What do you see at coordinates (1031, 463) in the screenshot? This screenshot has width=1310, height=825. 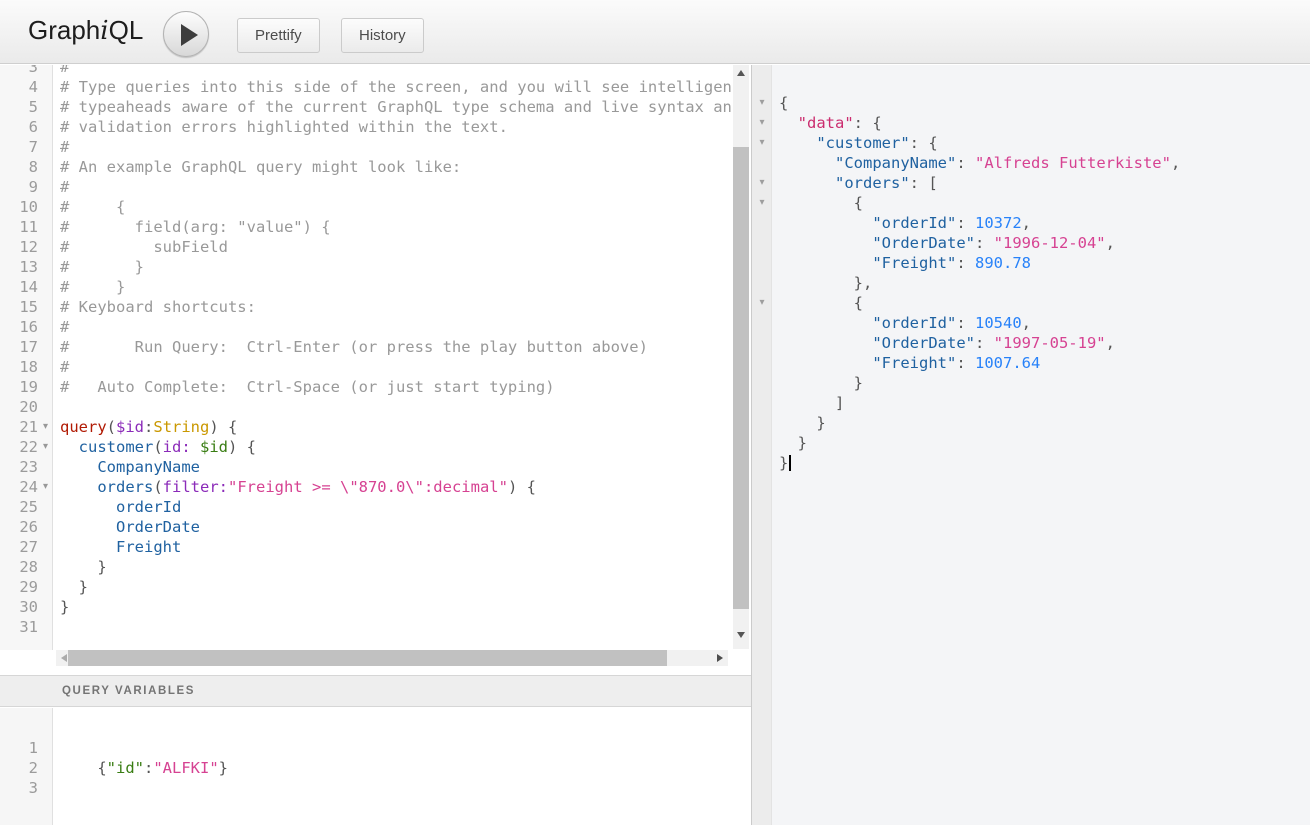 I see `code-line: }` at bounding box center [1031, 463].